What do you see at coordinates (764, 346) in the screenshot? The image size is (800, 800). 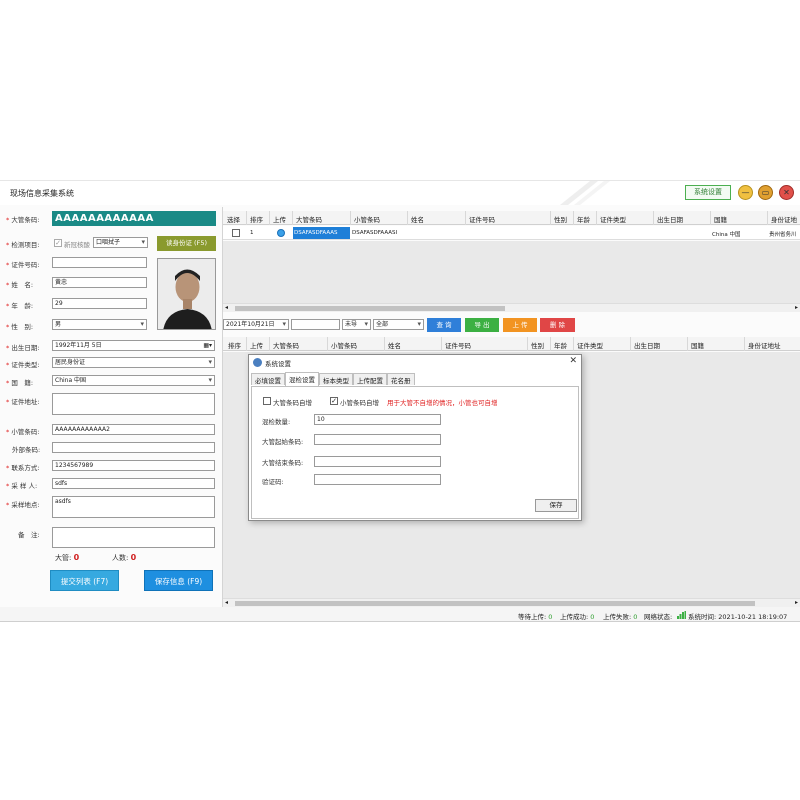 I see `col-id-address: 身份证地址` at bounding box center [764, 346].